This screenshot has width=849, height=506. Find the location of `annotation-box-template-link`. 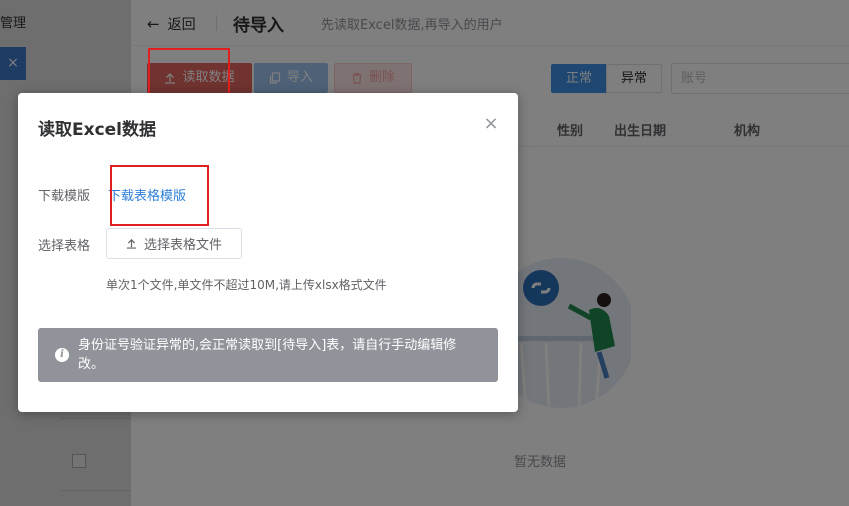

annotation-box-template-link is located at coordinates (159, 195).